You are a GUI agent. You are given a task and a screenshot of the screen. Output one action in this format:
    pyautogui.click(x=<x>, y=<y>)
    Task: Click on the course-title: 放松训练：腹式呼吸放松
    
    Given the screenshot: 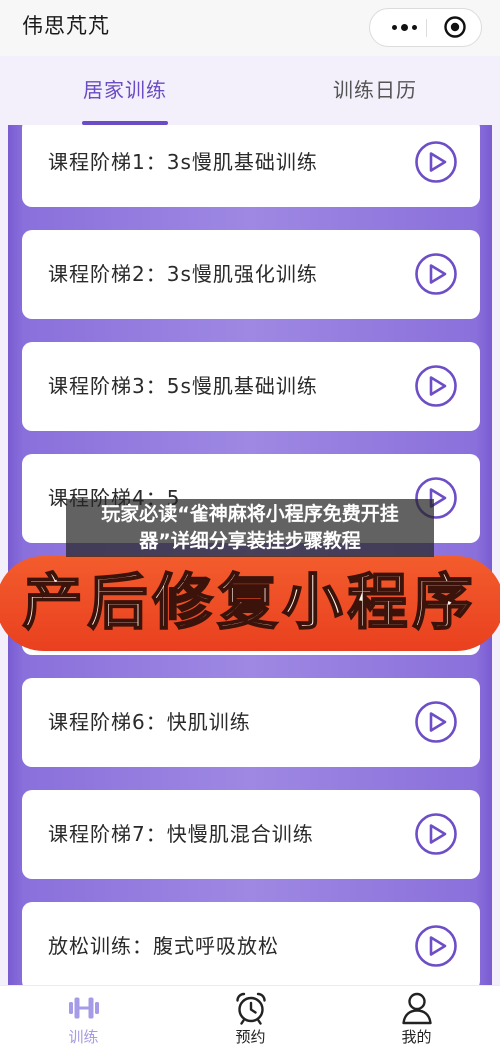 What is the action you would take?
    pyautogui.click(x=163, y=946)
    